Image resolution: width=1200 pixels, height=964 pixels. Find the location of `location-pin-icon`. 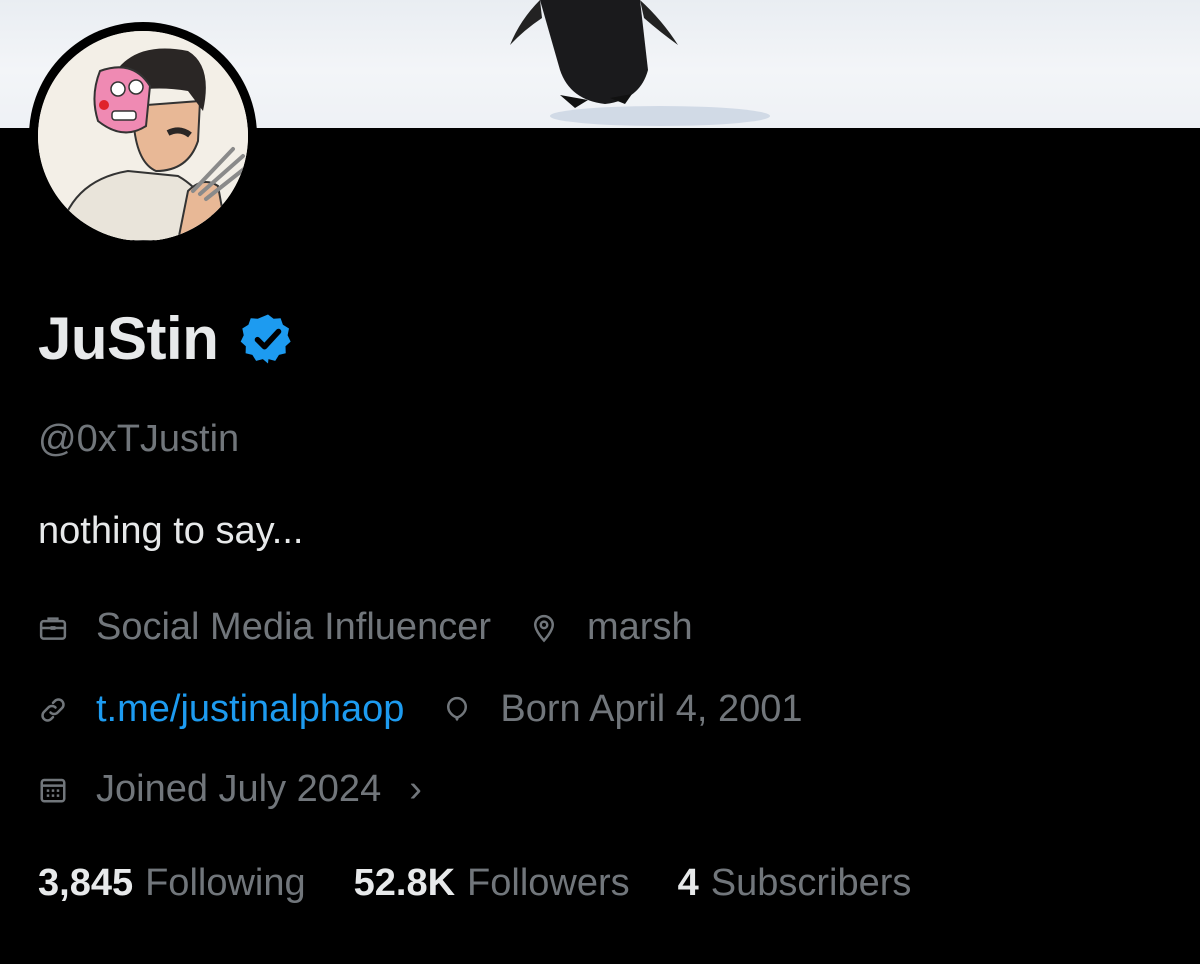

location-pin-icon is located at coordinates (544, 628).